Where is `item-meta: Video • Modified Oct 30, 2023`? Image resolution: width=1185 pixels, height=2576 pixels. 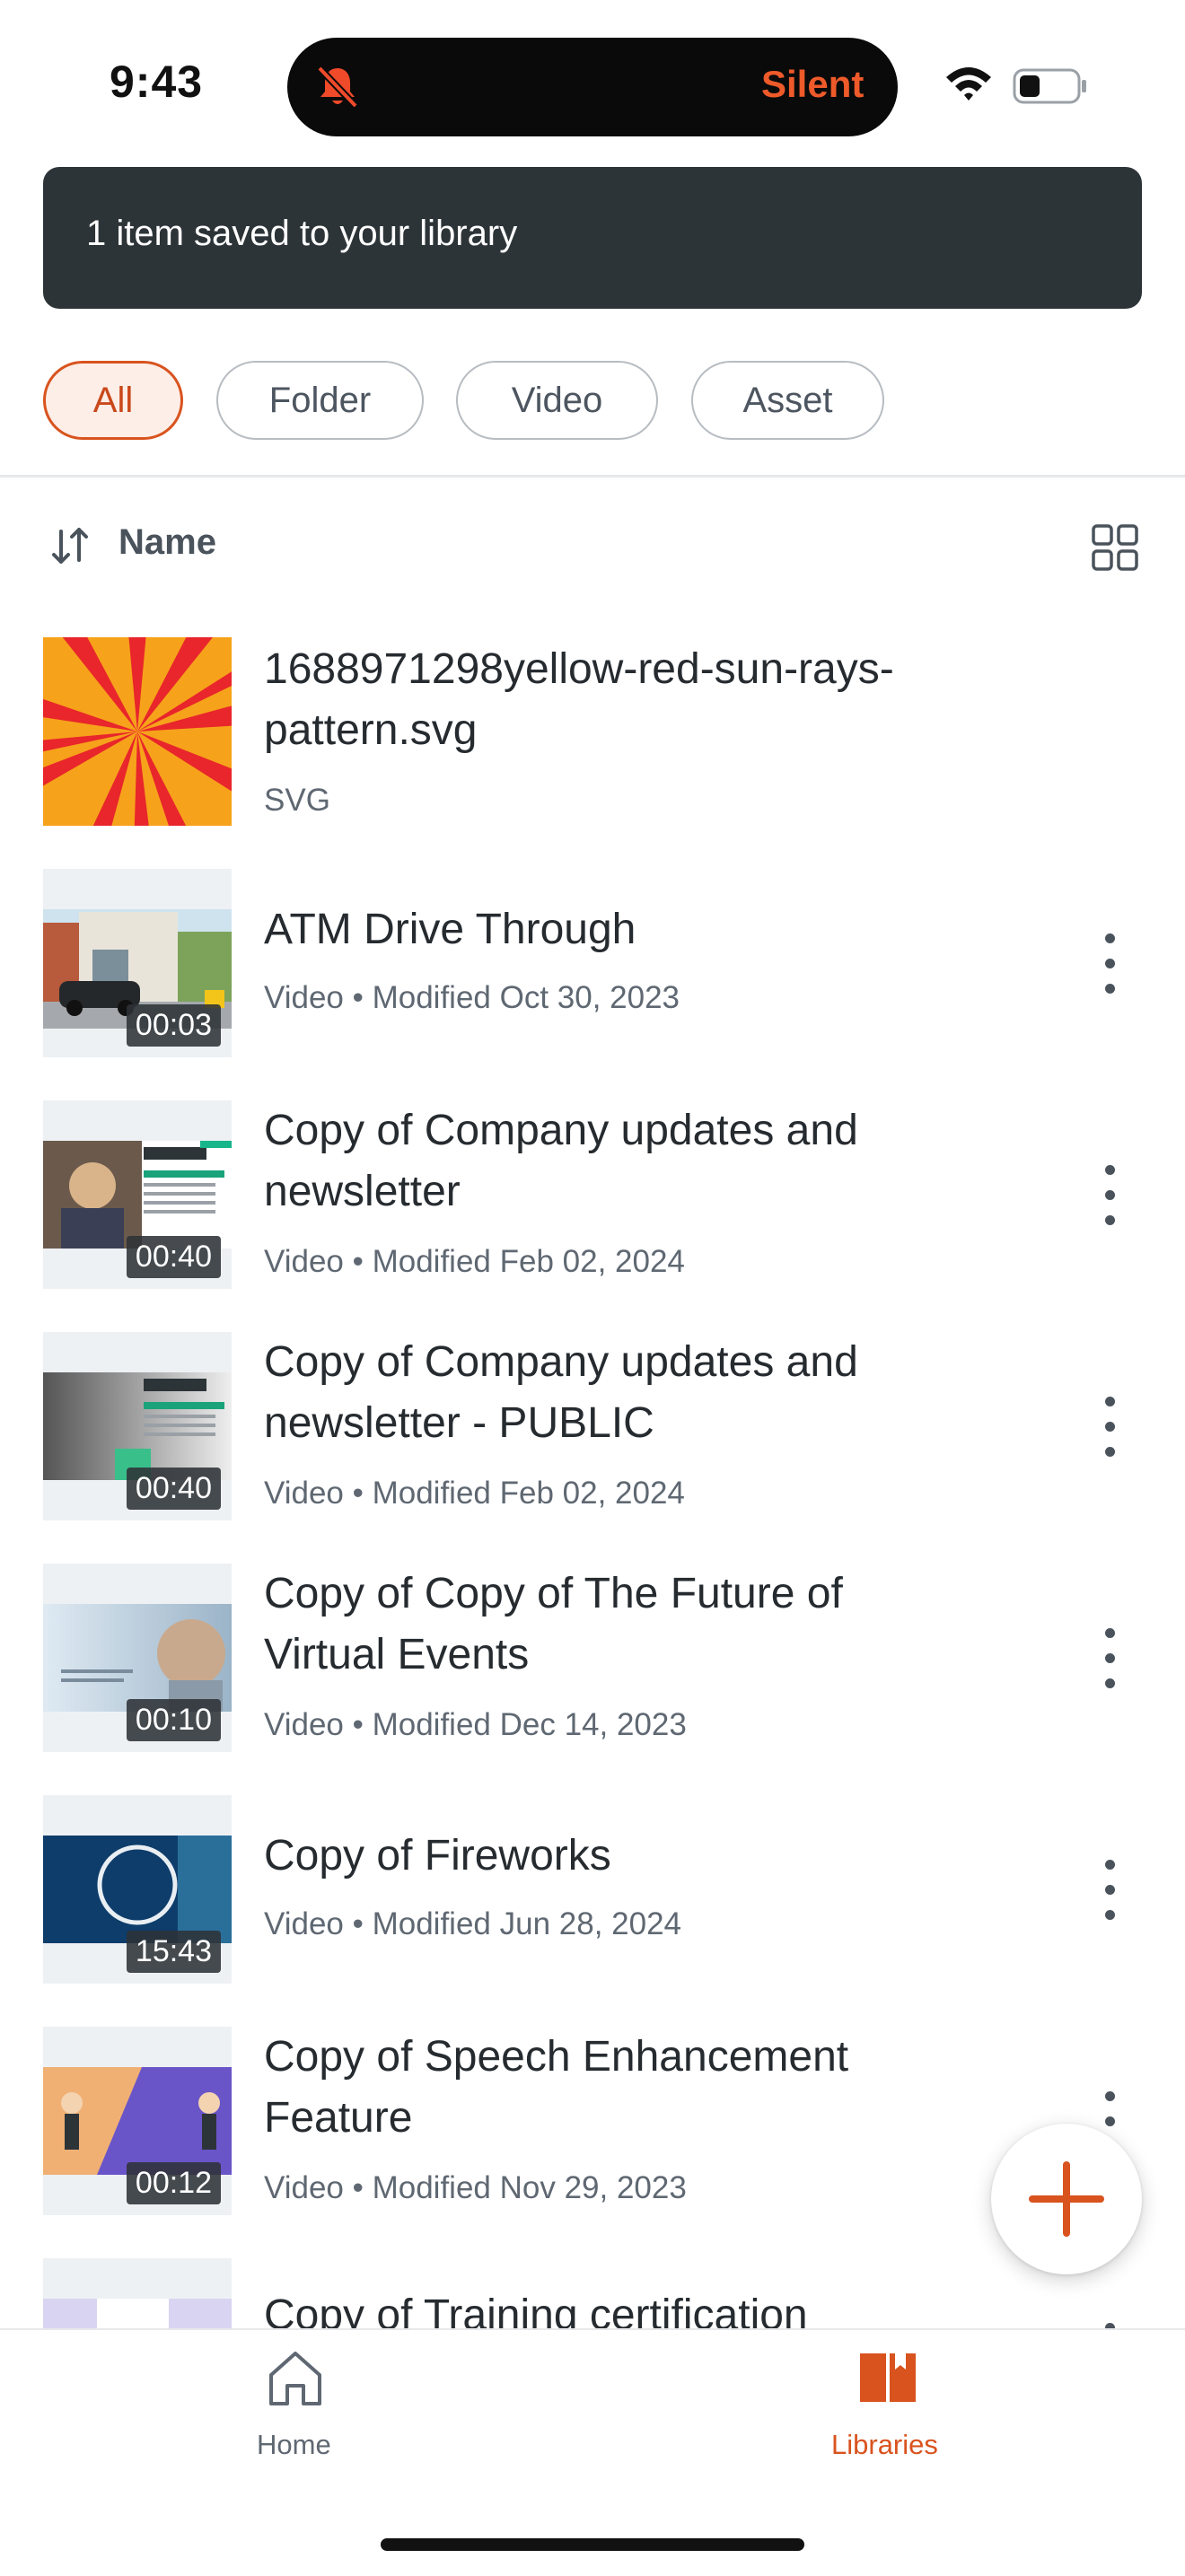 item-meta: Video • Modified Oct 30, 2023 is located at coordinates (472, 997).